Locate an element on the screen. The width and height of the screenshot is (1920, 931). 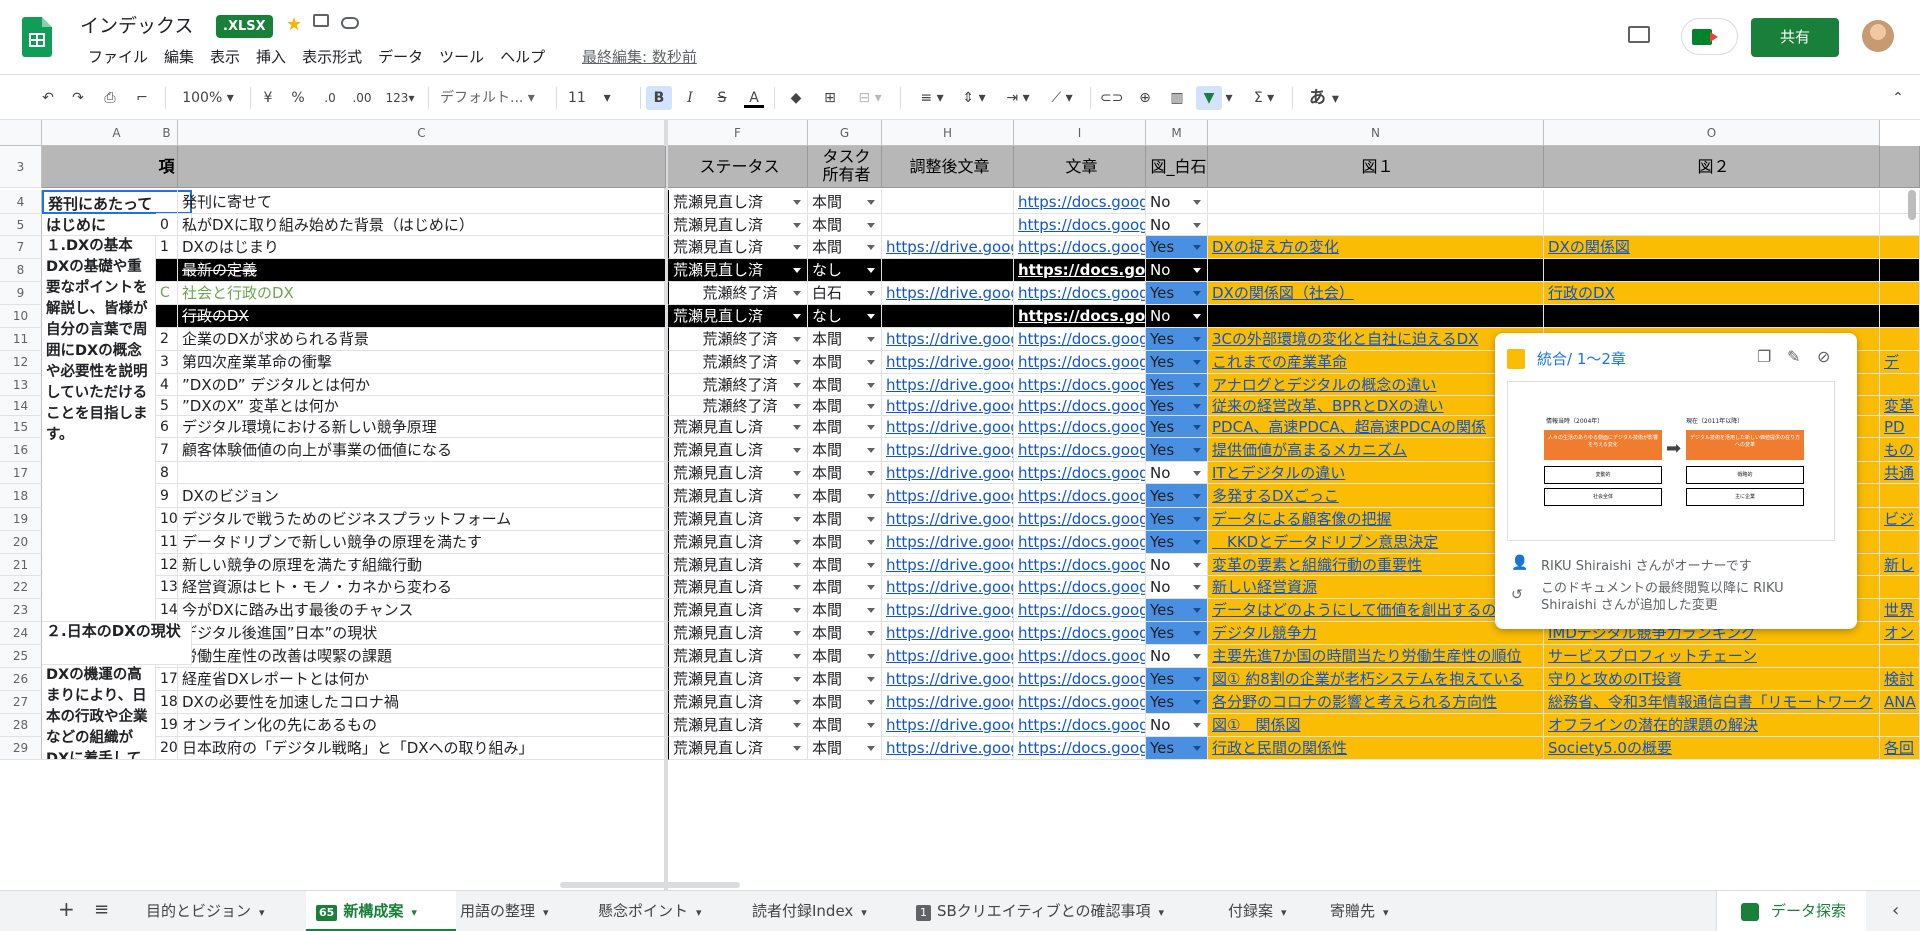
col-header-i: I is located at coordinates (1080, 133).